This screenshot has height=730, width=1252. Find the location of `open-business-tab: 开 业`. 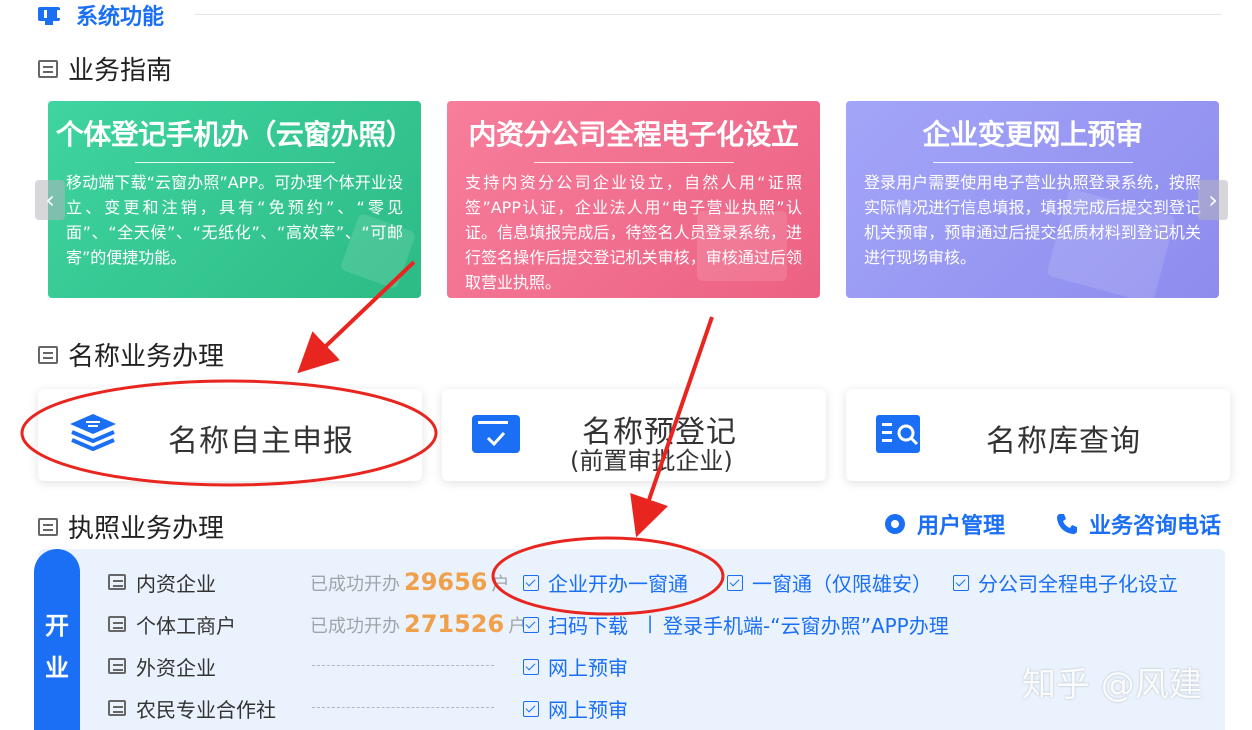

open-business-tab: 开 业 is located at coordinates (57, 639).